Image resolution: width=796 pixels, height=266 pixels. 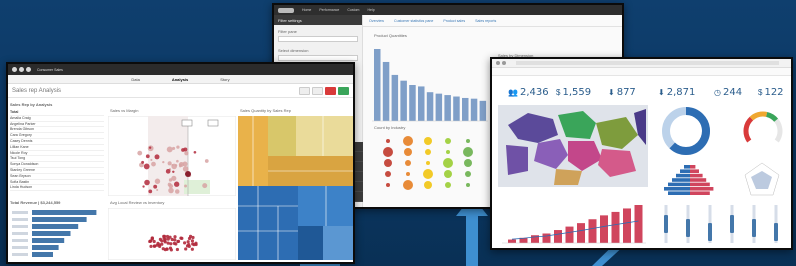 What do you see at coordinates (318, 39) in the screenshot?
I see `filter-input` at bounding box center [318, 39].